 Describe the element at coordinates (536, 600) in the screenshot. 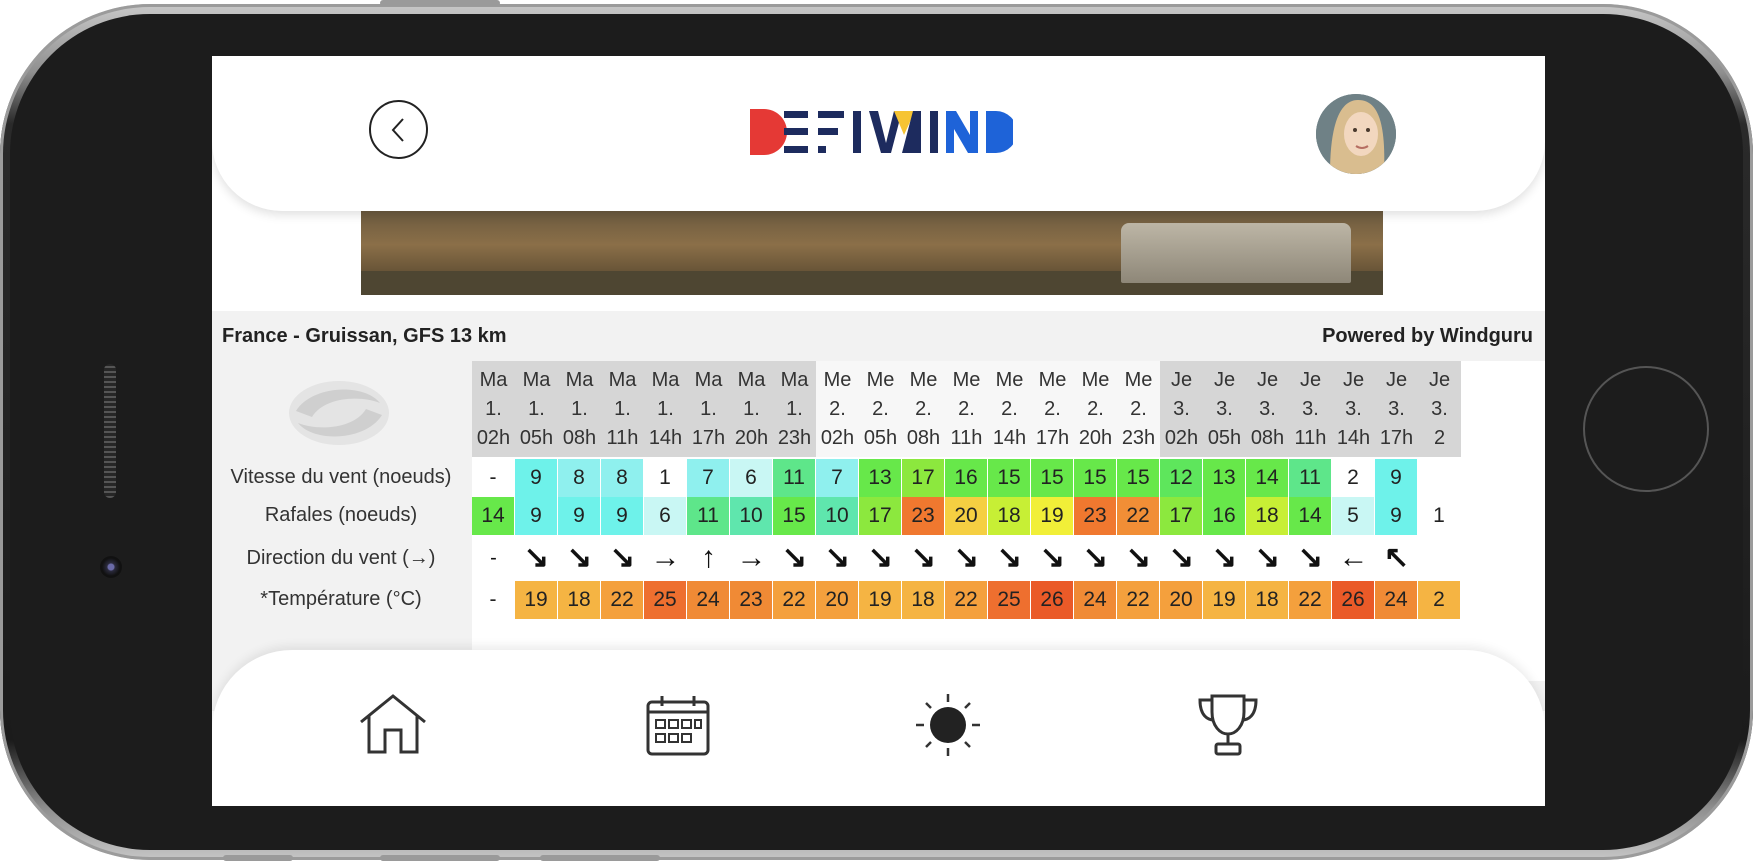

I see `temperature-cell: 19` at that location.